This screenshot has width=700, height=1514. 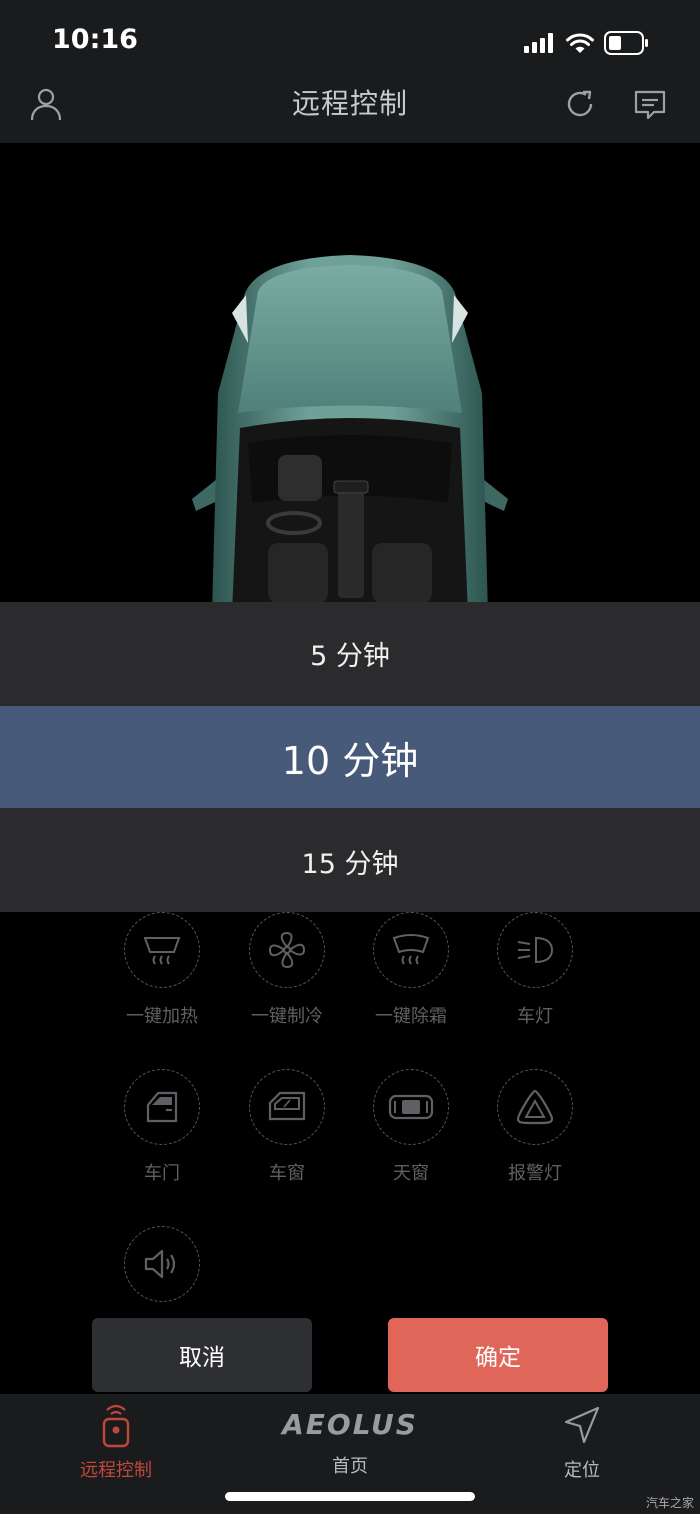 What do you see at coordinates (535, 1173) in the screenshot?
I see `control-label-hazard: 报警灯` at bounding box center [535, 1173].